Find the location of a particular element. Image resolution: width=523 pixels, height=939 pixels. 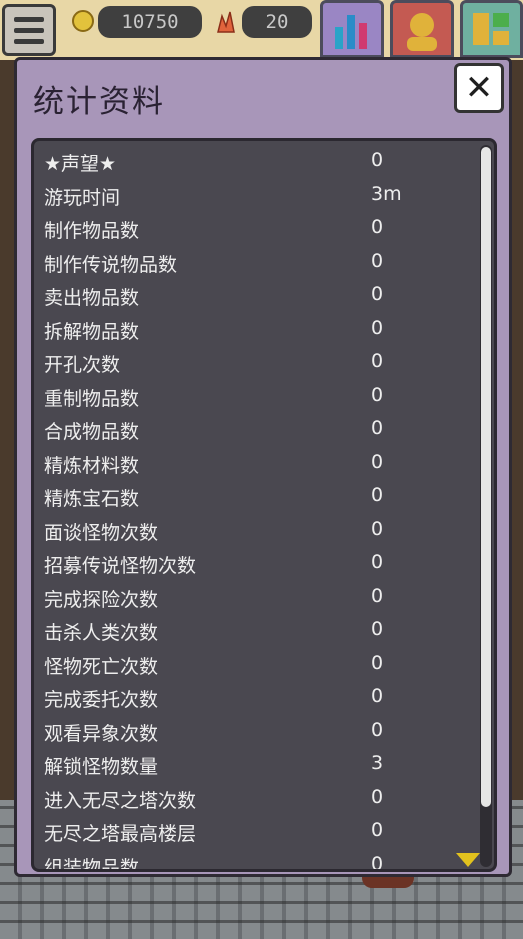

stat-row: 精炼宝石数 0 is located at coordinates (254, 496).